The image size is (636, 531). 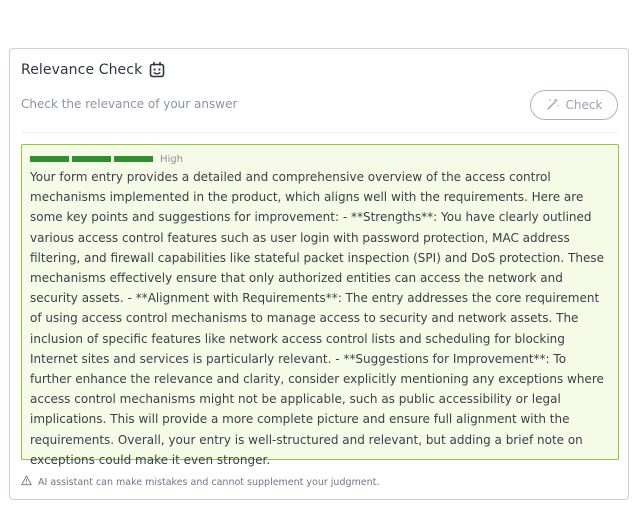 What do you see at coordinates (584, 105) in the screenshot?
I see `check-button-label: Check` at bounding box center [584, 105].